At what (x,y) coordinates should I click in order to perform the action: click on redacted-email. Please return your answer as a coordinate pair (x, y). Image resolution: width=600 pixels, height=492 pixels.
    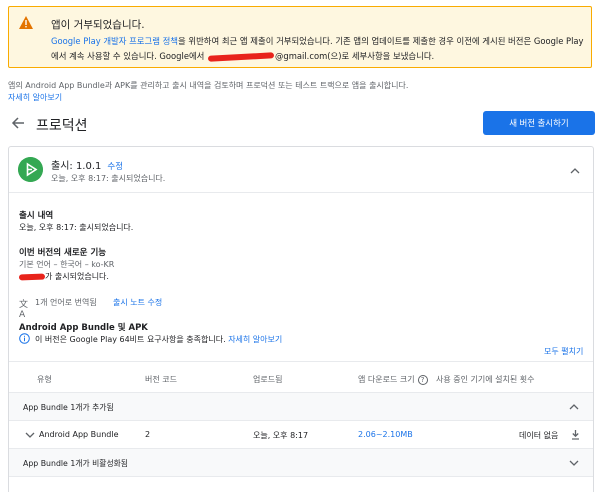
    Looking at the image, I should click on (241, 56).